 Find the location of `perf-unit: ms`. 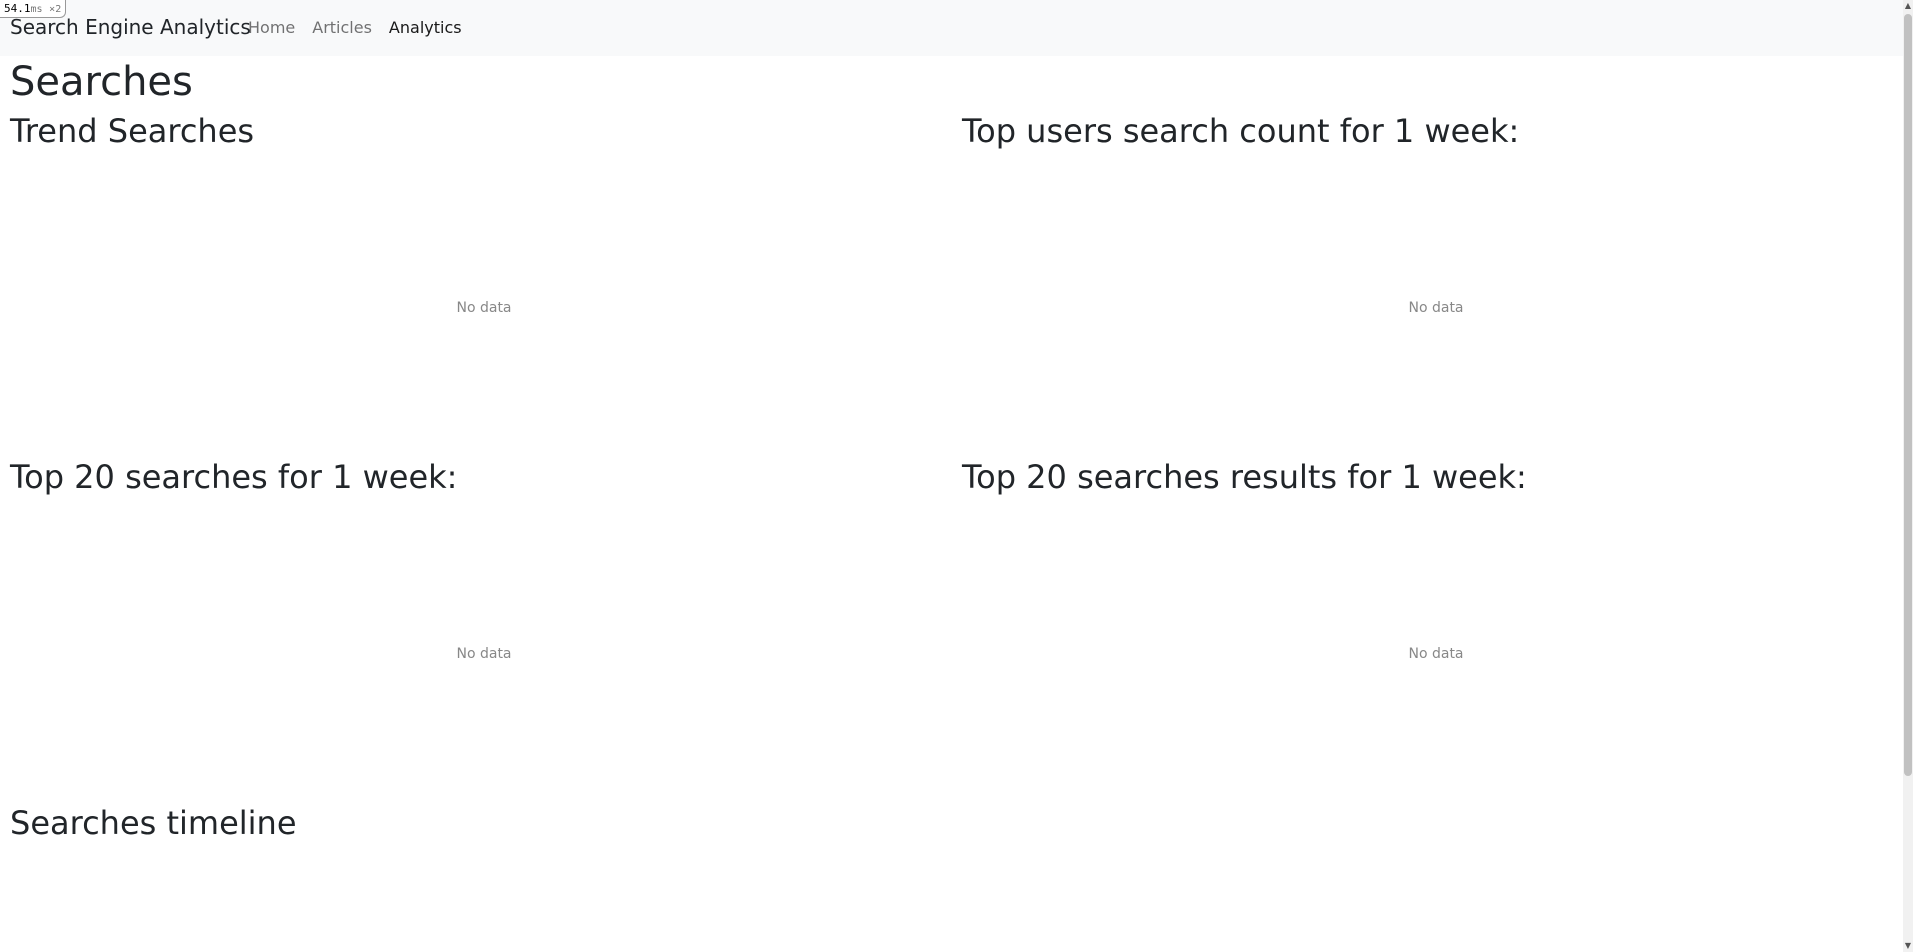

perf-unit: ms is located at coordinates (36, 9).